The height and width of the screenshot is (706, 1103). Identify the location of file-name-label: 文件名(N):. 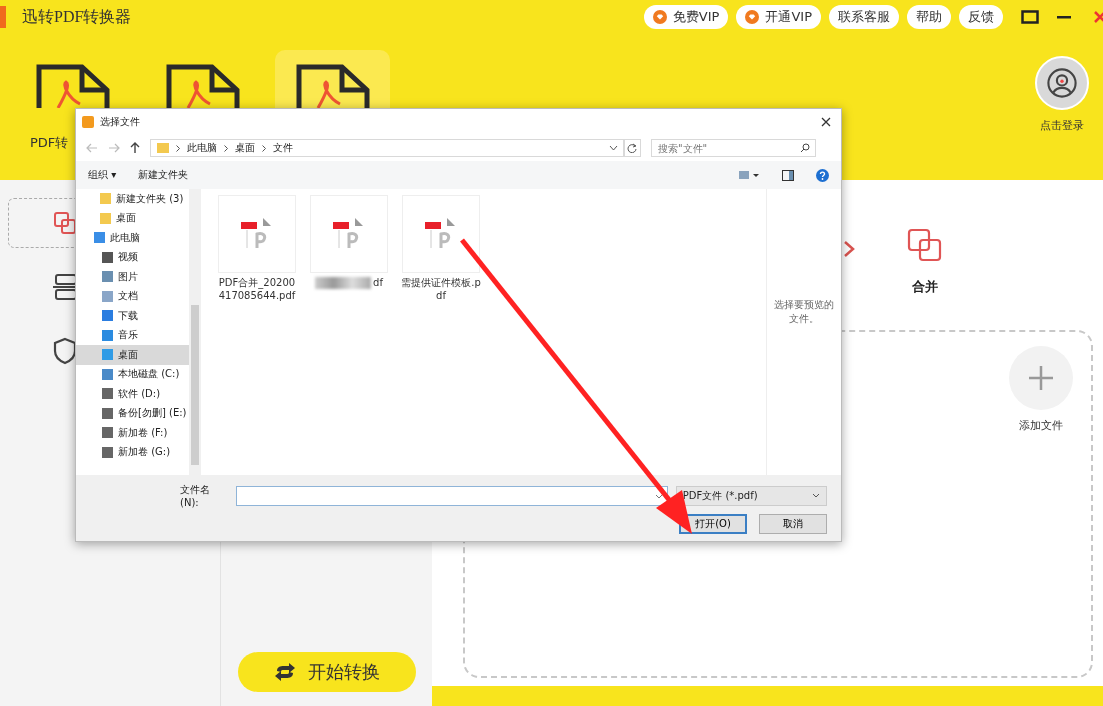
(195, 495).